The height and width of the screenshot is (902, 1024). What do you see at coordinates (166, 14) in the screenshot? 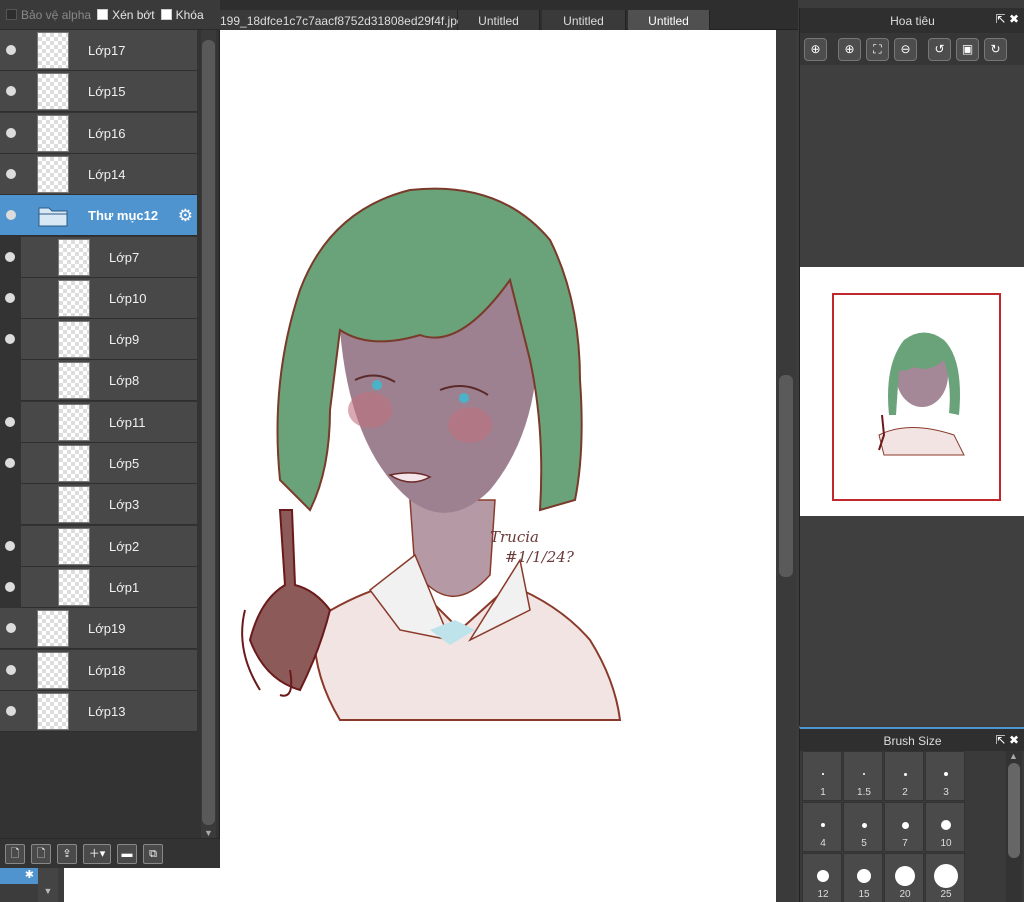
I see `lock-checkbox` at bounding box center [166, 14].